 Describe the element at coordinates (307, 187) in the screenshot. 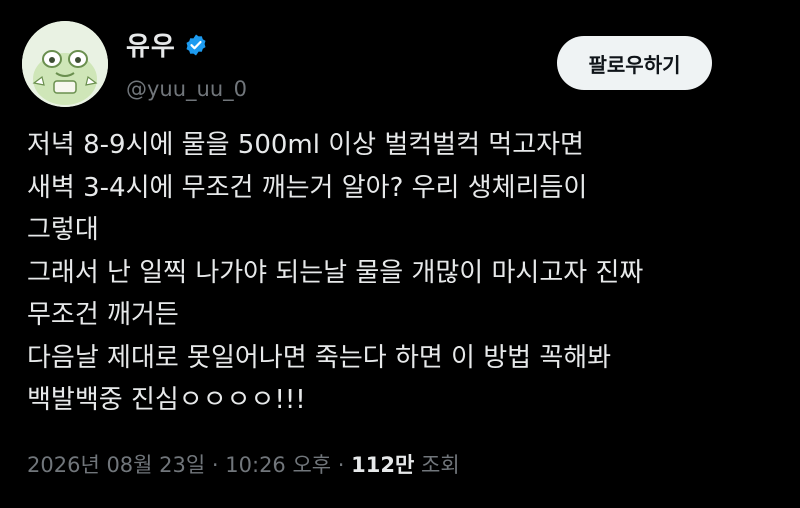

I see `tweet-line: 새벽 3-4시에 무조건 깨는거 알아? 우리 생체리듬이` at that location.